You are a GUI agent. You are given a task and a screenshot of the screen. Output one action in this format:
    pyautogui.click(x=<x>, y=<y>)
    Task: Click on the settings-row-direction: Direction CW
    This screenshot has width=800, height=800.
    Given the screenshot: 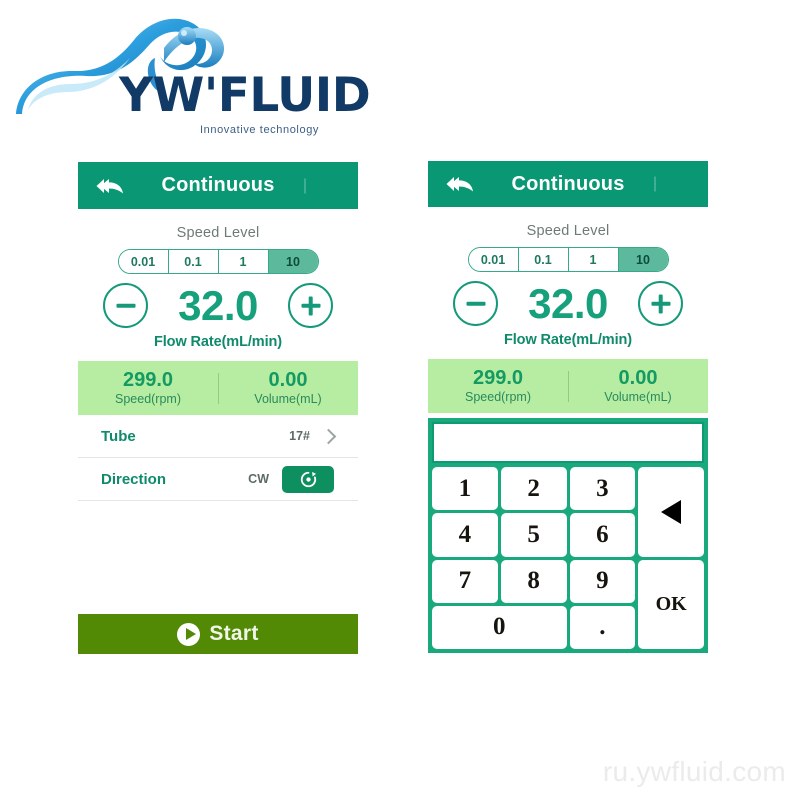 What is the action you would take?
    pyautogui.click(x=218, y=479)
    